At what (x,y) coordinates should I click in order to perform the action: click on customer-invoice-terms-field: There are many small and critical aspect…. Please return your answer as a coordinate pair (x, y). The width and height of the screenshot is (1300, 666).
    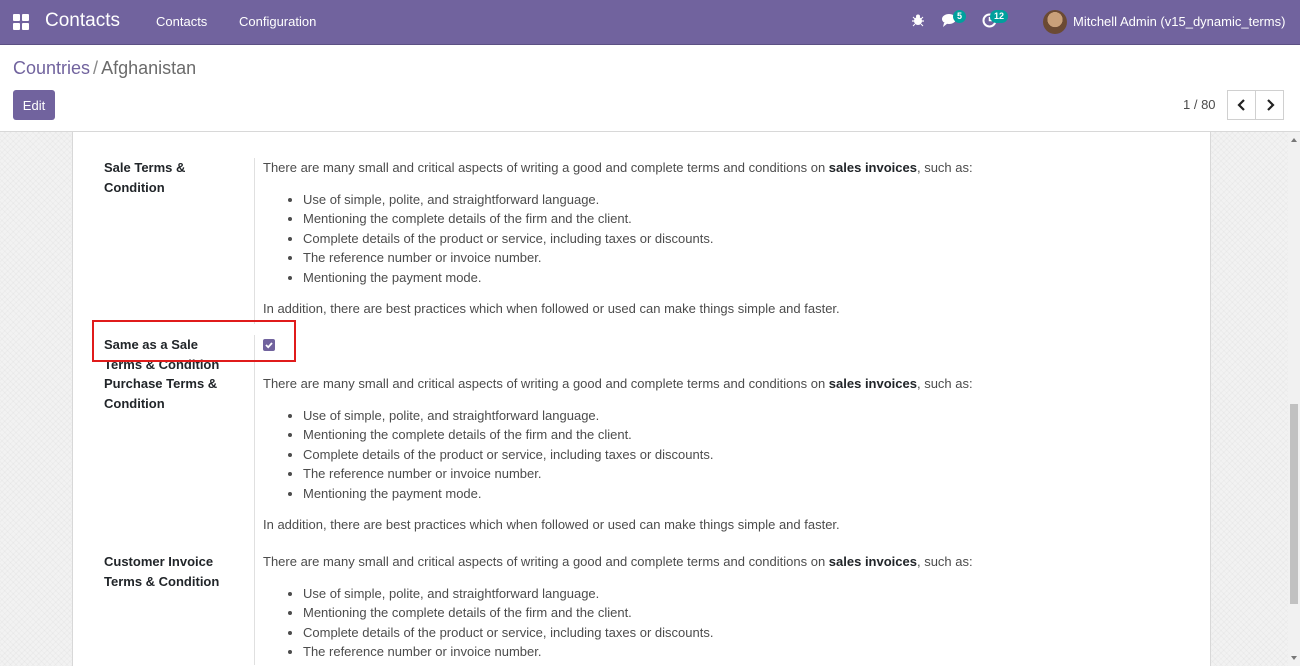
    Looking at the image, I should click on (713, 609).